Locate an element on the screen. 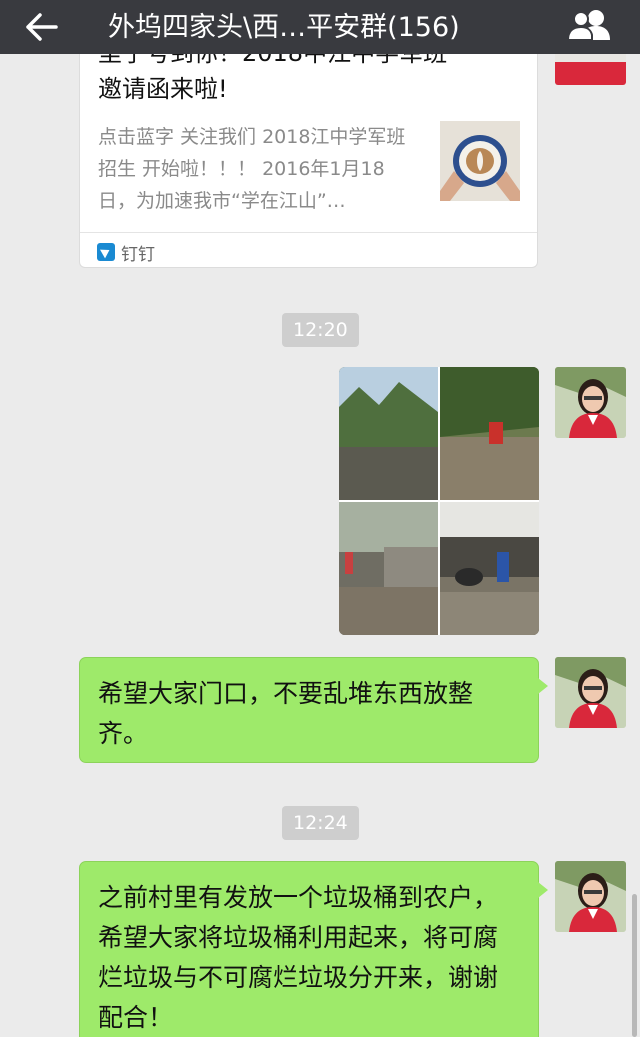  back-arrow-icon is located at coordinates (42, 27).